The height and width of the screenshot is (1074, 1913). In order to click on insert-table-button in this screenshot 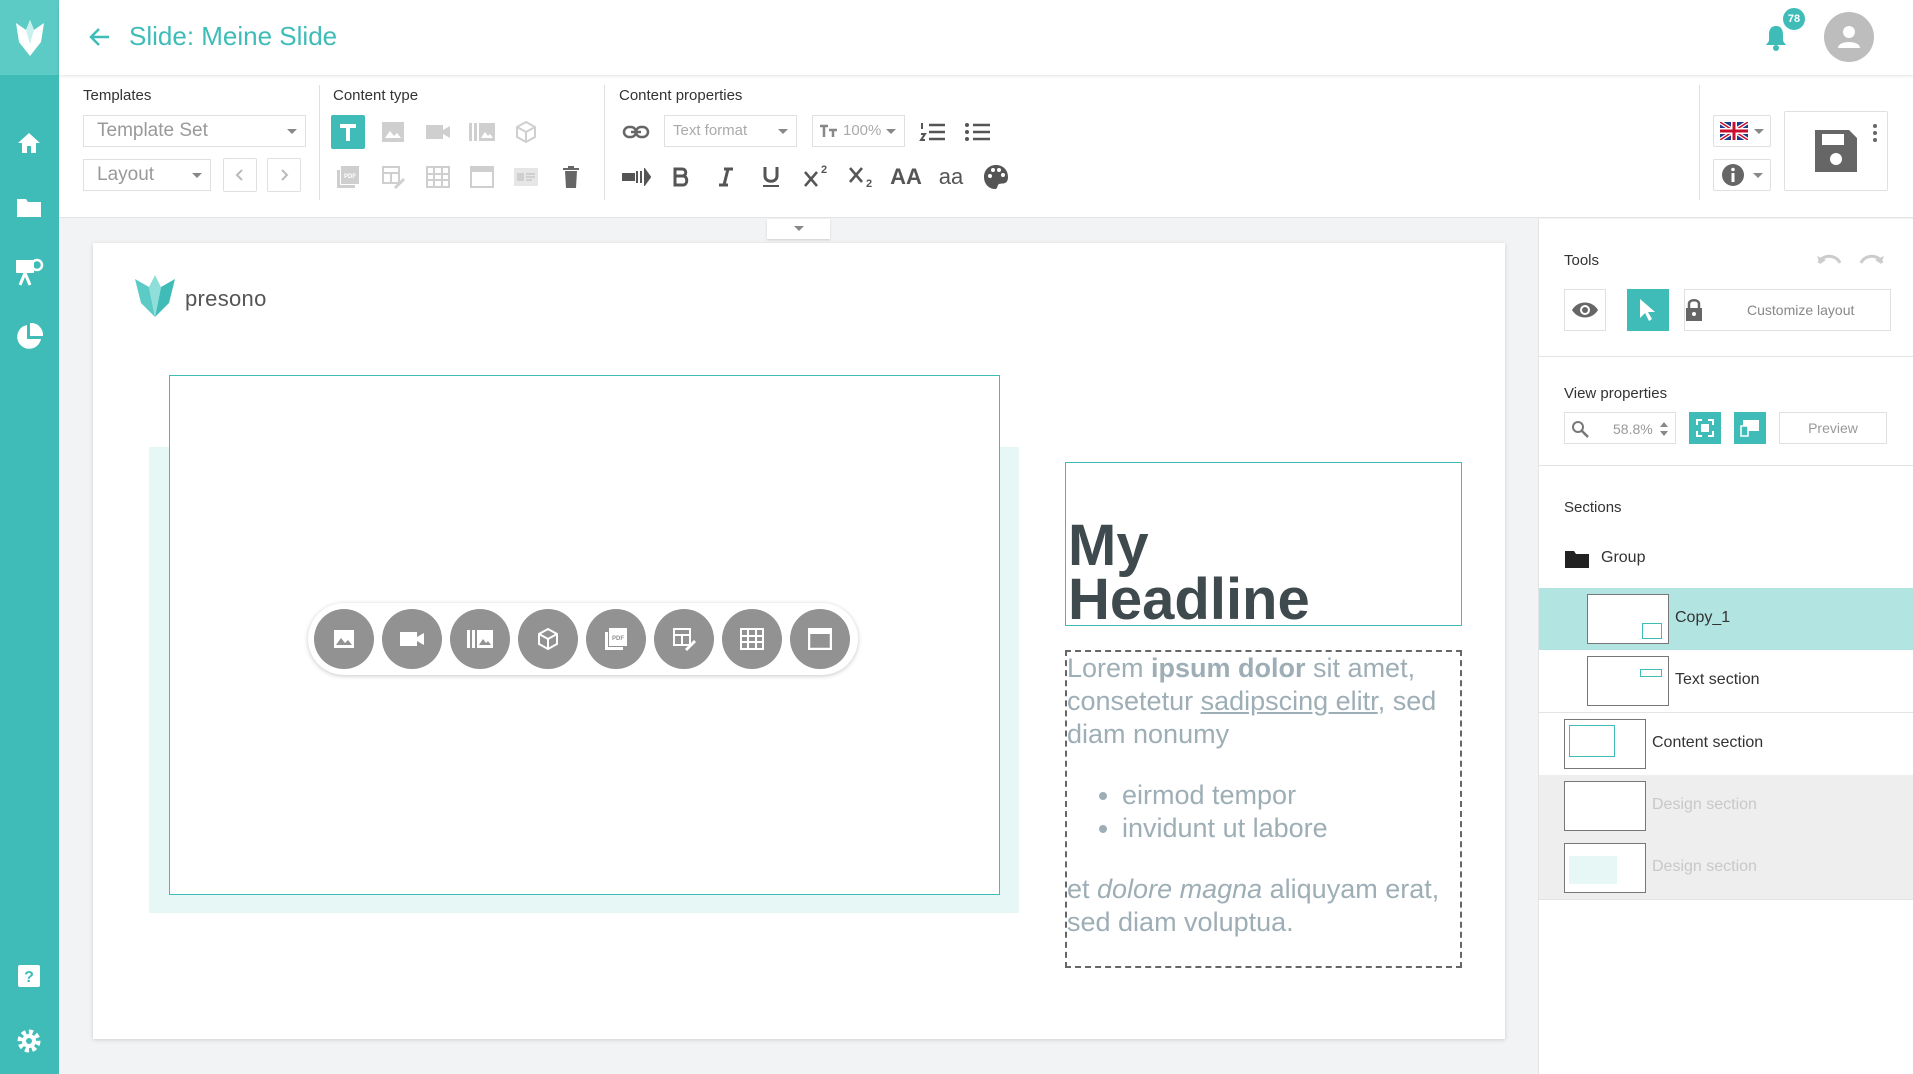, I will do `click(752, 639)`.